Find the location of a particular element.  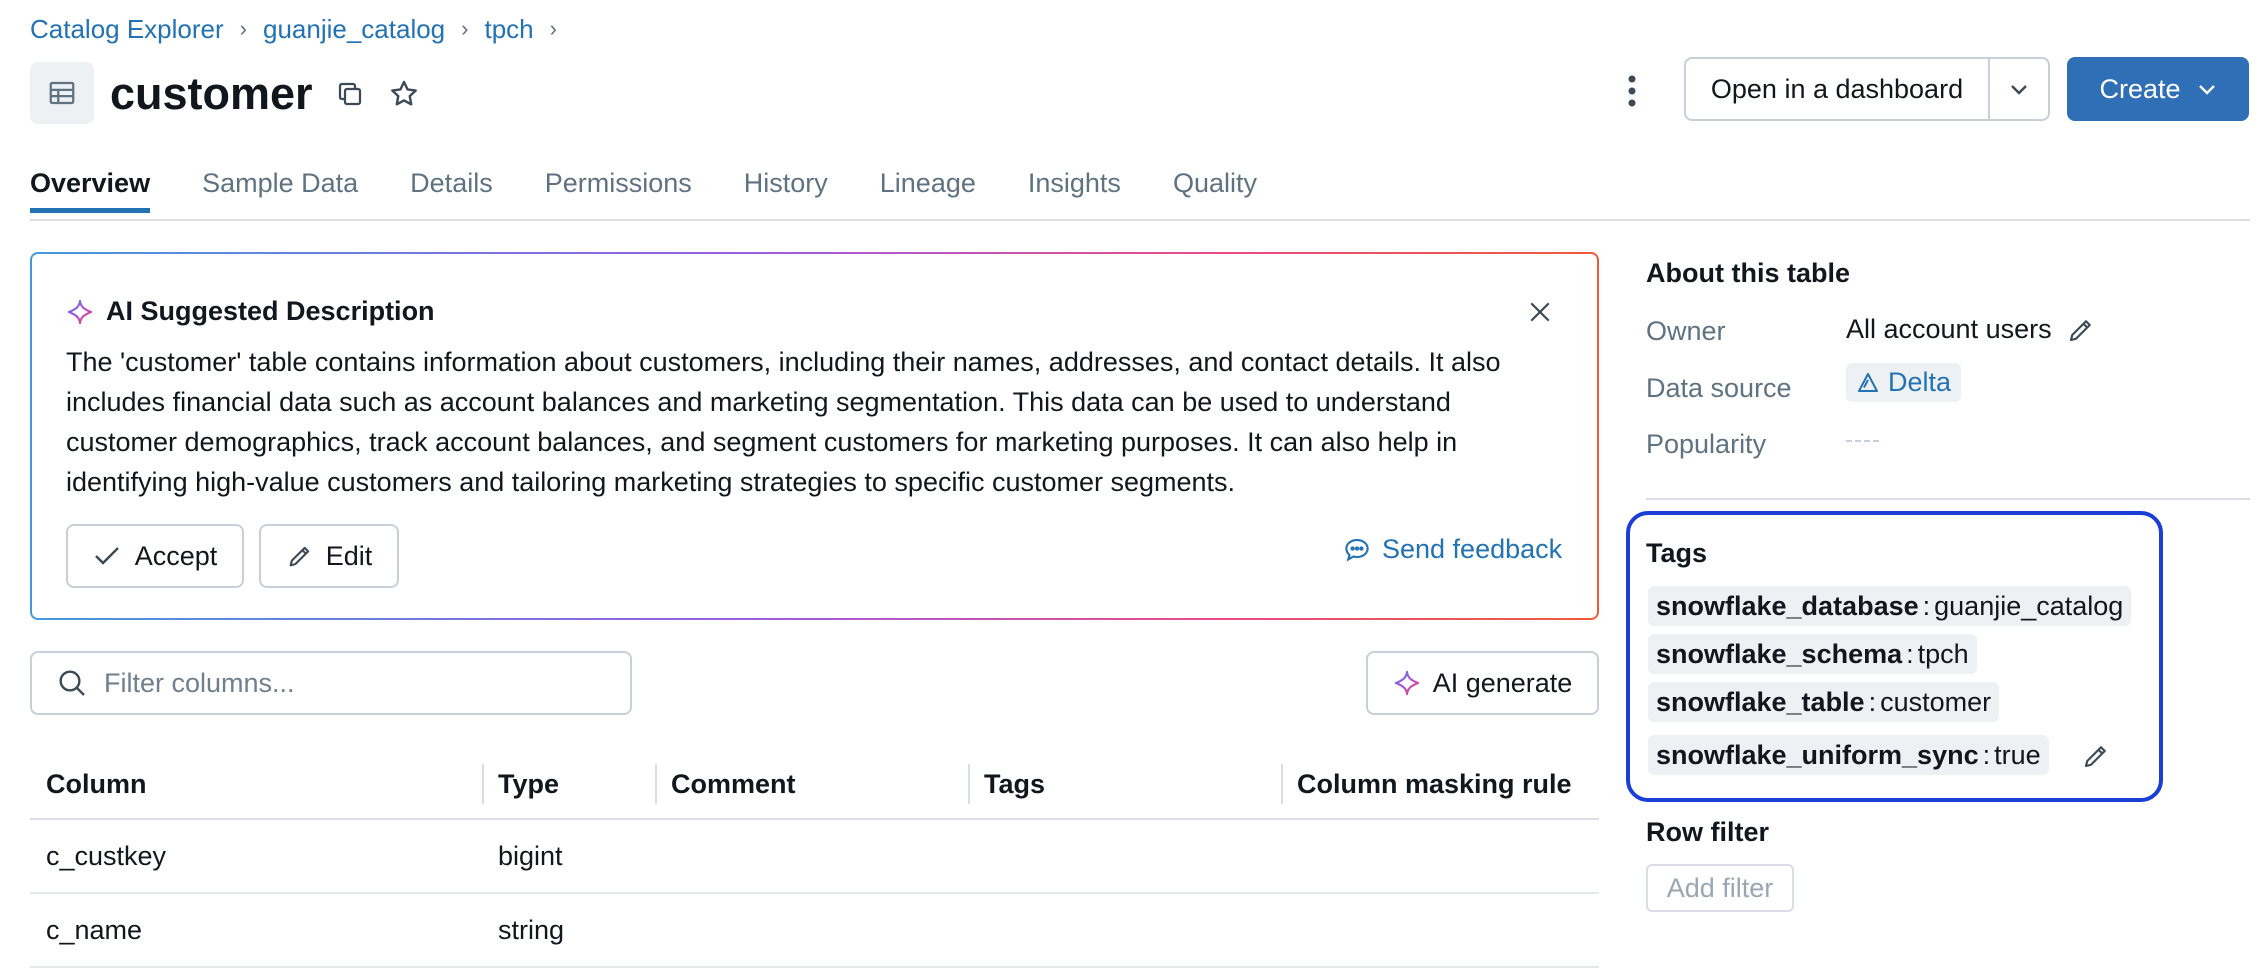

tag-key: snowflake_table is located at coordinates (1760, 701).